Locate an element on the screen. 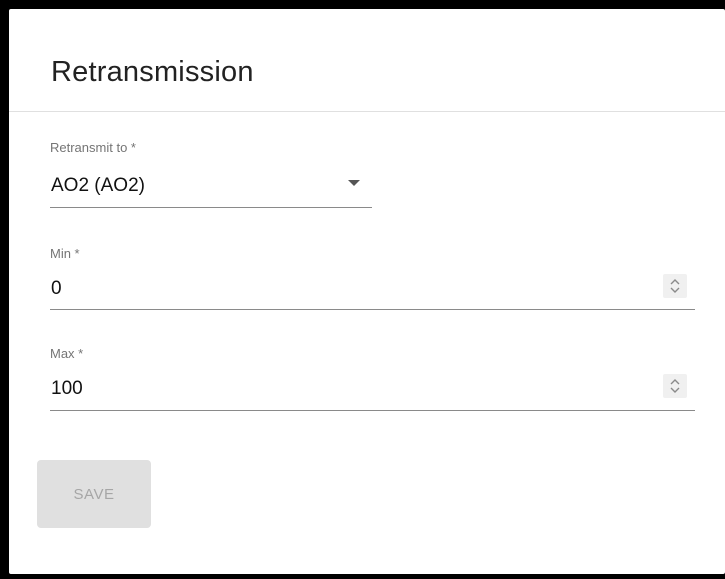 This screenshot has height=579, width=725. min-value: 0 is located at coordinates (56, 289).